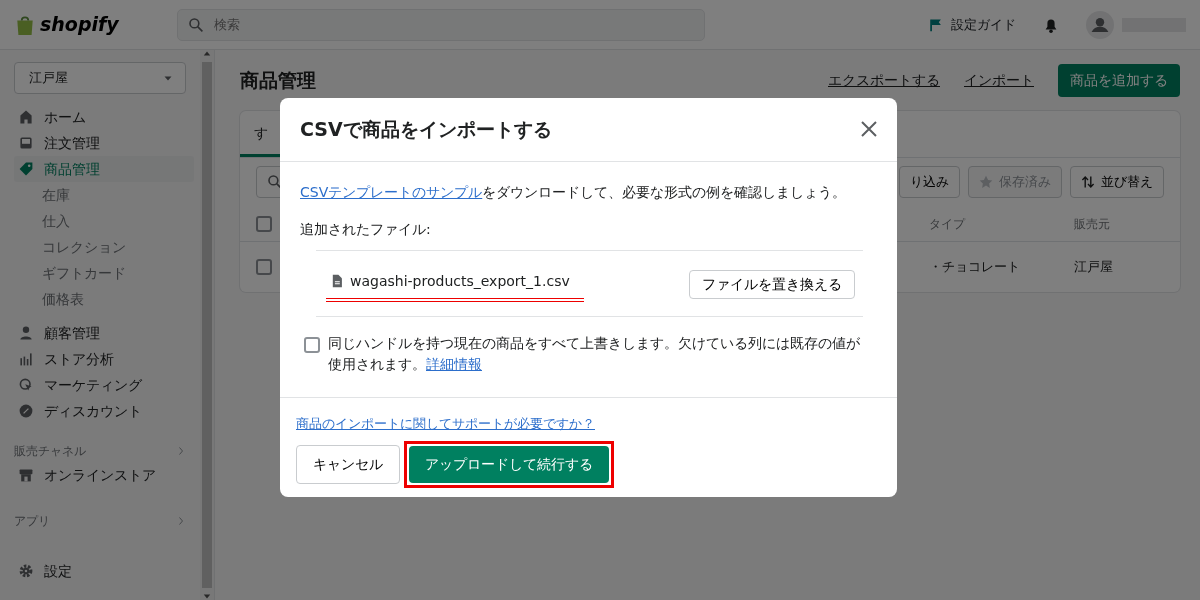 This screenshot has height=600, width=1200. I want to click on sidebar-item: オンラインストア, so click(104, 475).